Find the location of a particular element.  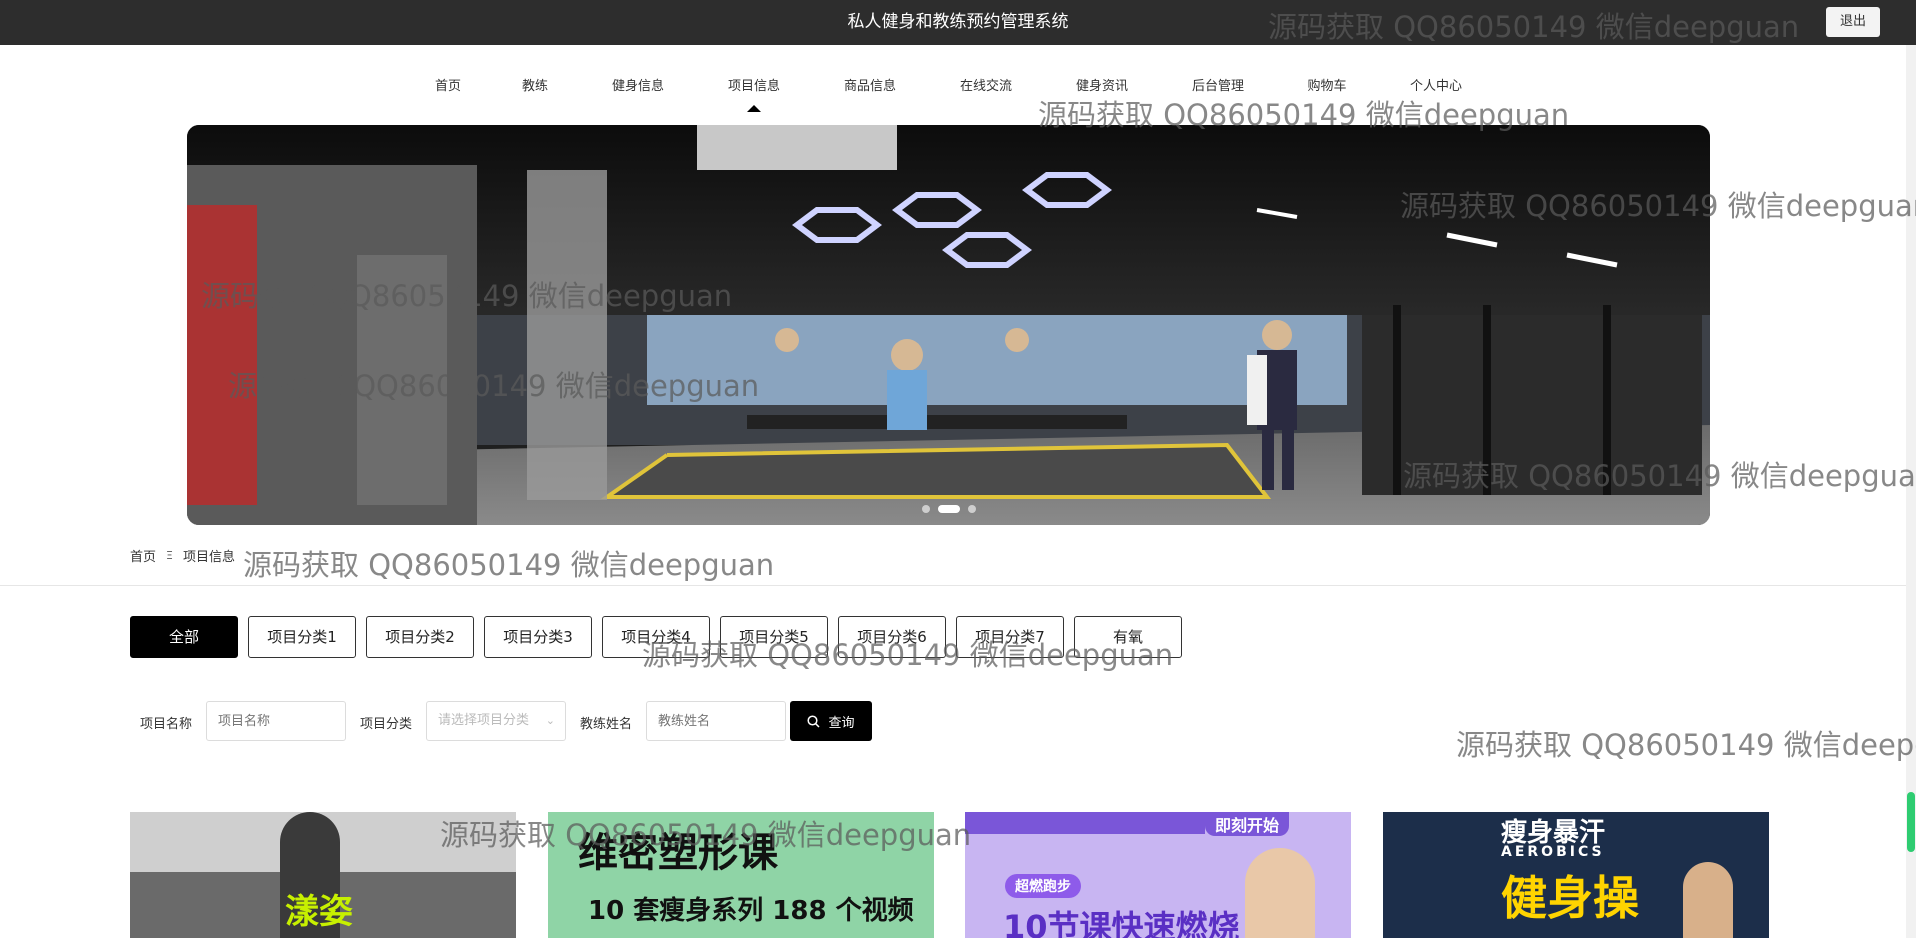

card-title: 维密塑形课 is located at coordinates (678, 853).